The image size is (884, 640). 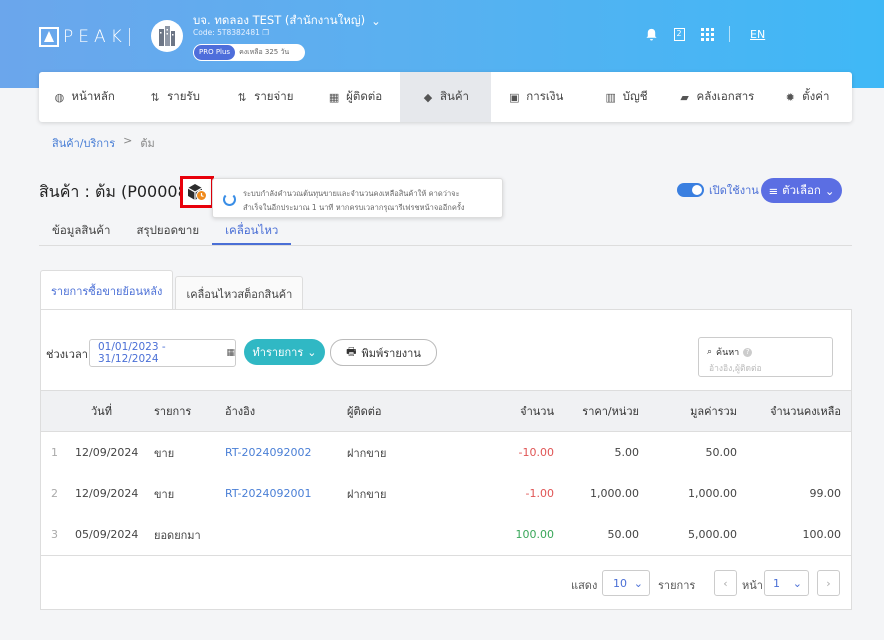 What do you see at coordinates (805, 411) in the screenshot?
I see `col-balance: จำนวนคงเหลือ` at bounding box center [805, 411].